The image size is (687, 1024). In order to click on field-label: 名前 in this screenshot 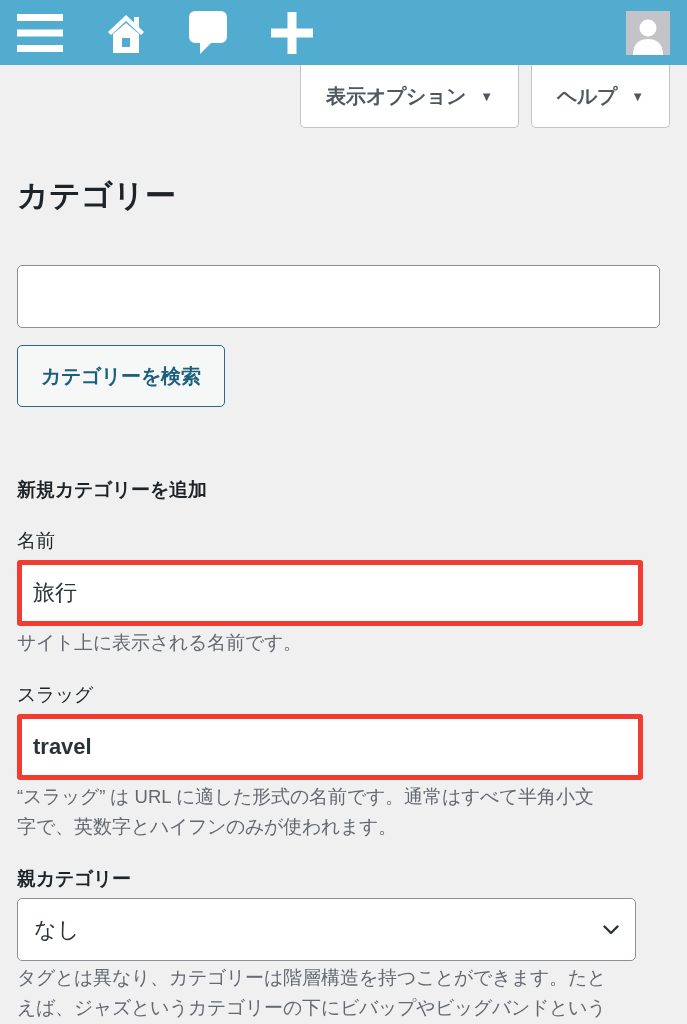, I will do `click(36, 541)`.